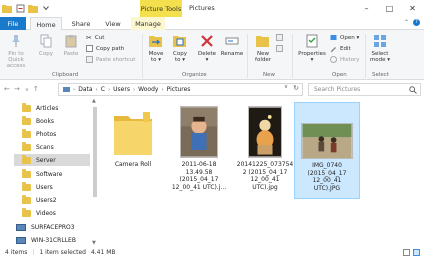  I want to click on breadcrumb-pictures: Pictures, so click(179, 89).